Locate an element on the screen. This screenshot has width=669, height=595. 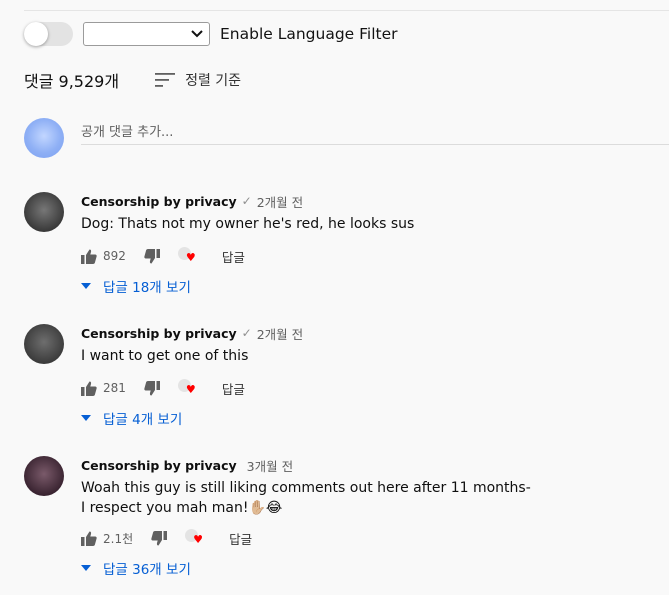
language-filter-toggle is located at coordinates (48, 34).